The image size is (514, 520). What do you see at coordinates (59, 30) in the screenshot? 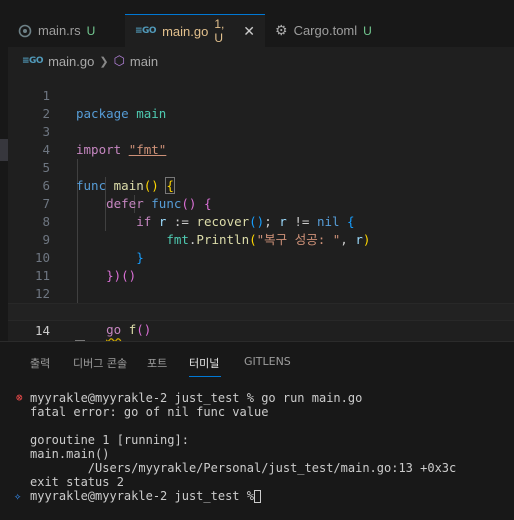
I see `tab-label: main.rs` at bounding box center [59, 30].